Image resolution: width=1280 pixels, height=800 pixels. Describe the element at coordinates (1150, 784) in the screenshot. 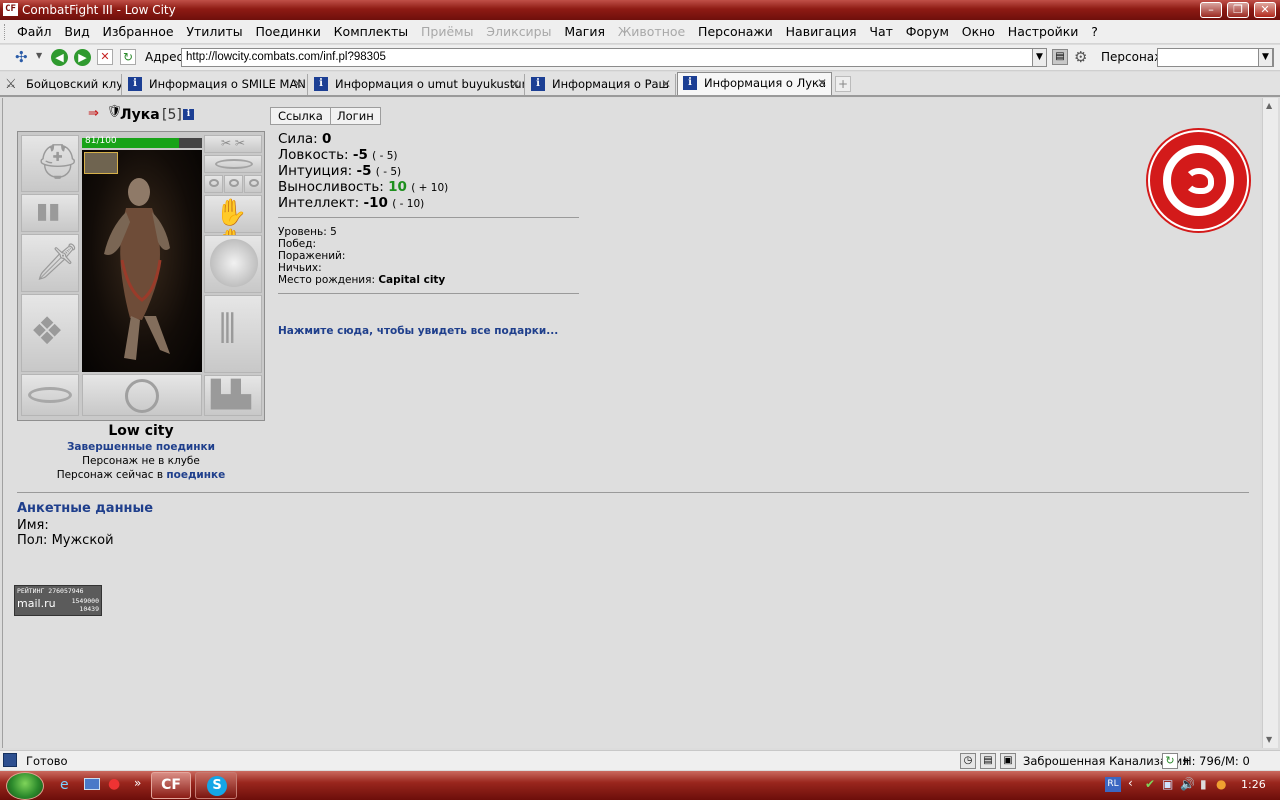

I see `security-tray-icon: ✔` at that location.